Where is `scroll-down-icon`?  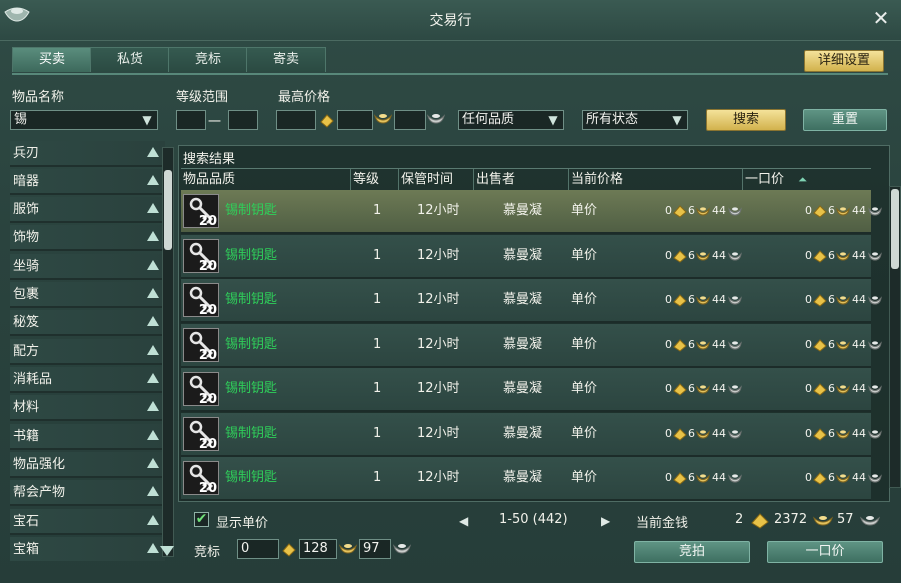 scroll-down-icon is located at coordinates (167, 551).